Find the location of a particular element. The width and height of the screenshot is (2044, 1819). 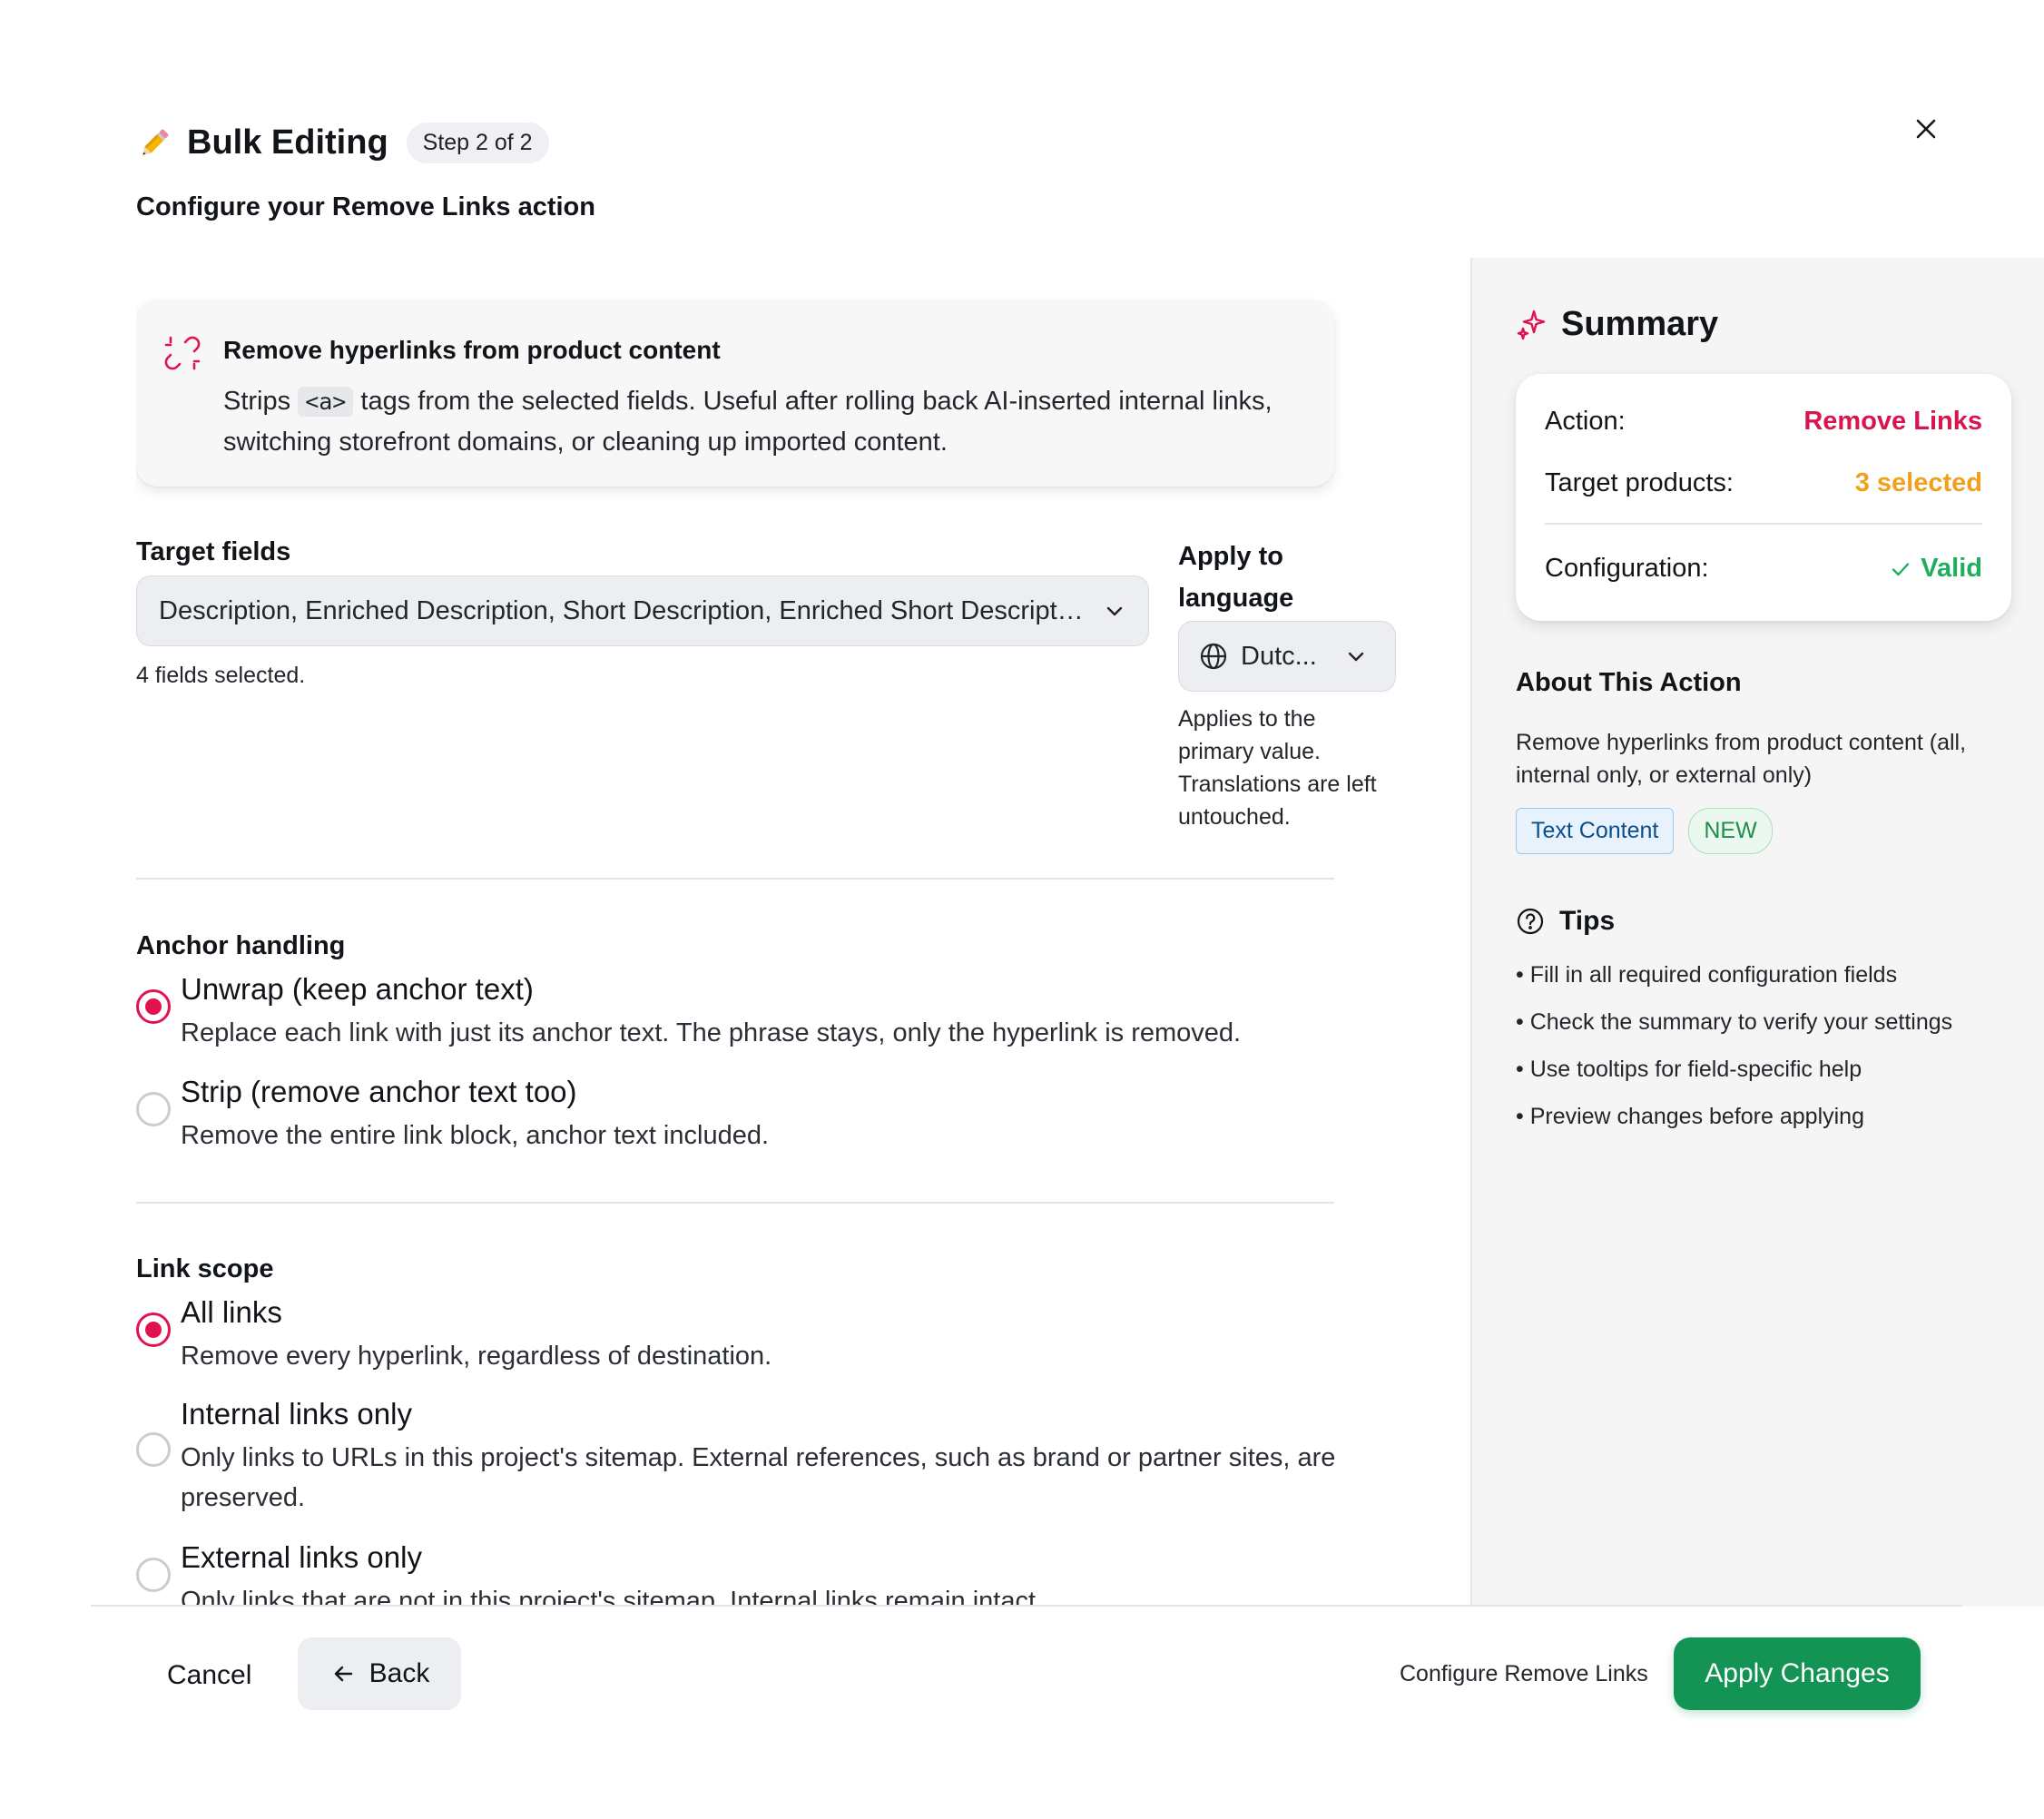

new-badge: NEW is located at coordinates (1730, 831).